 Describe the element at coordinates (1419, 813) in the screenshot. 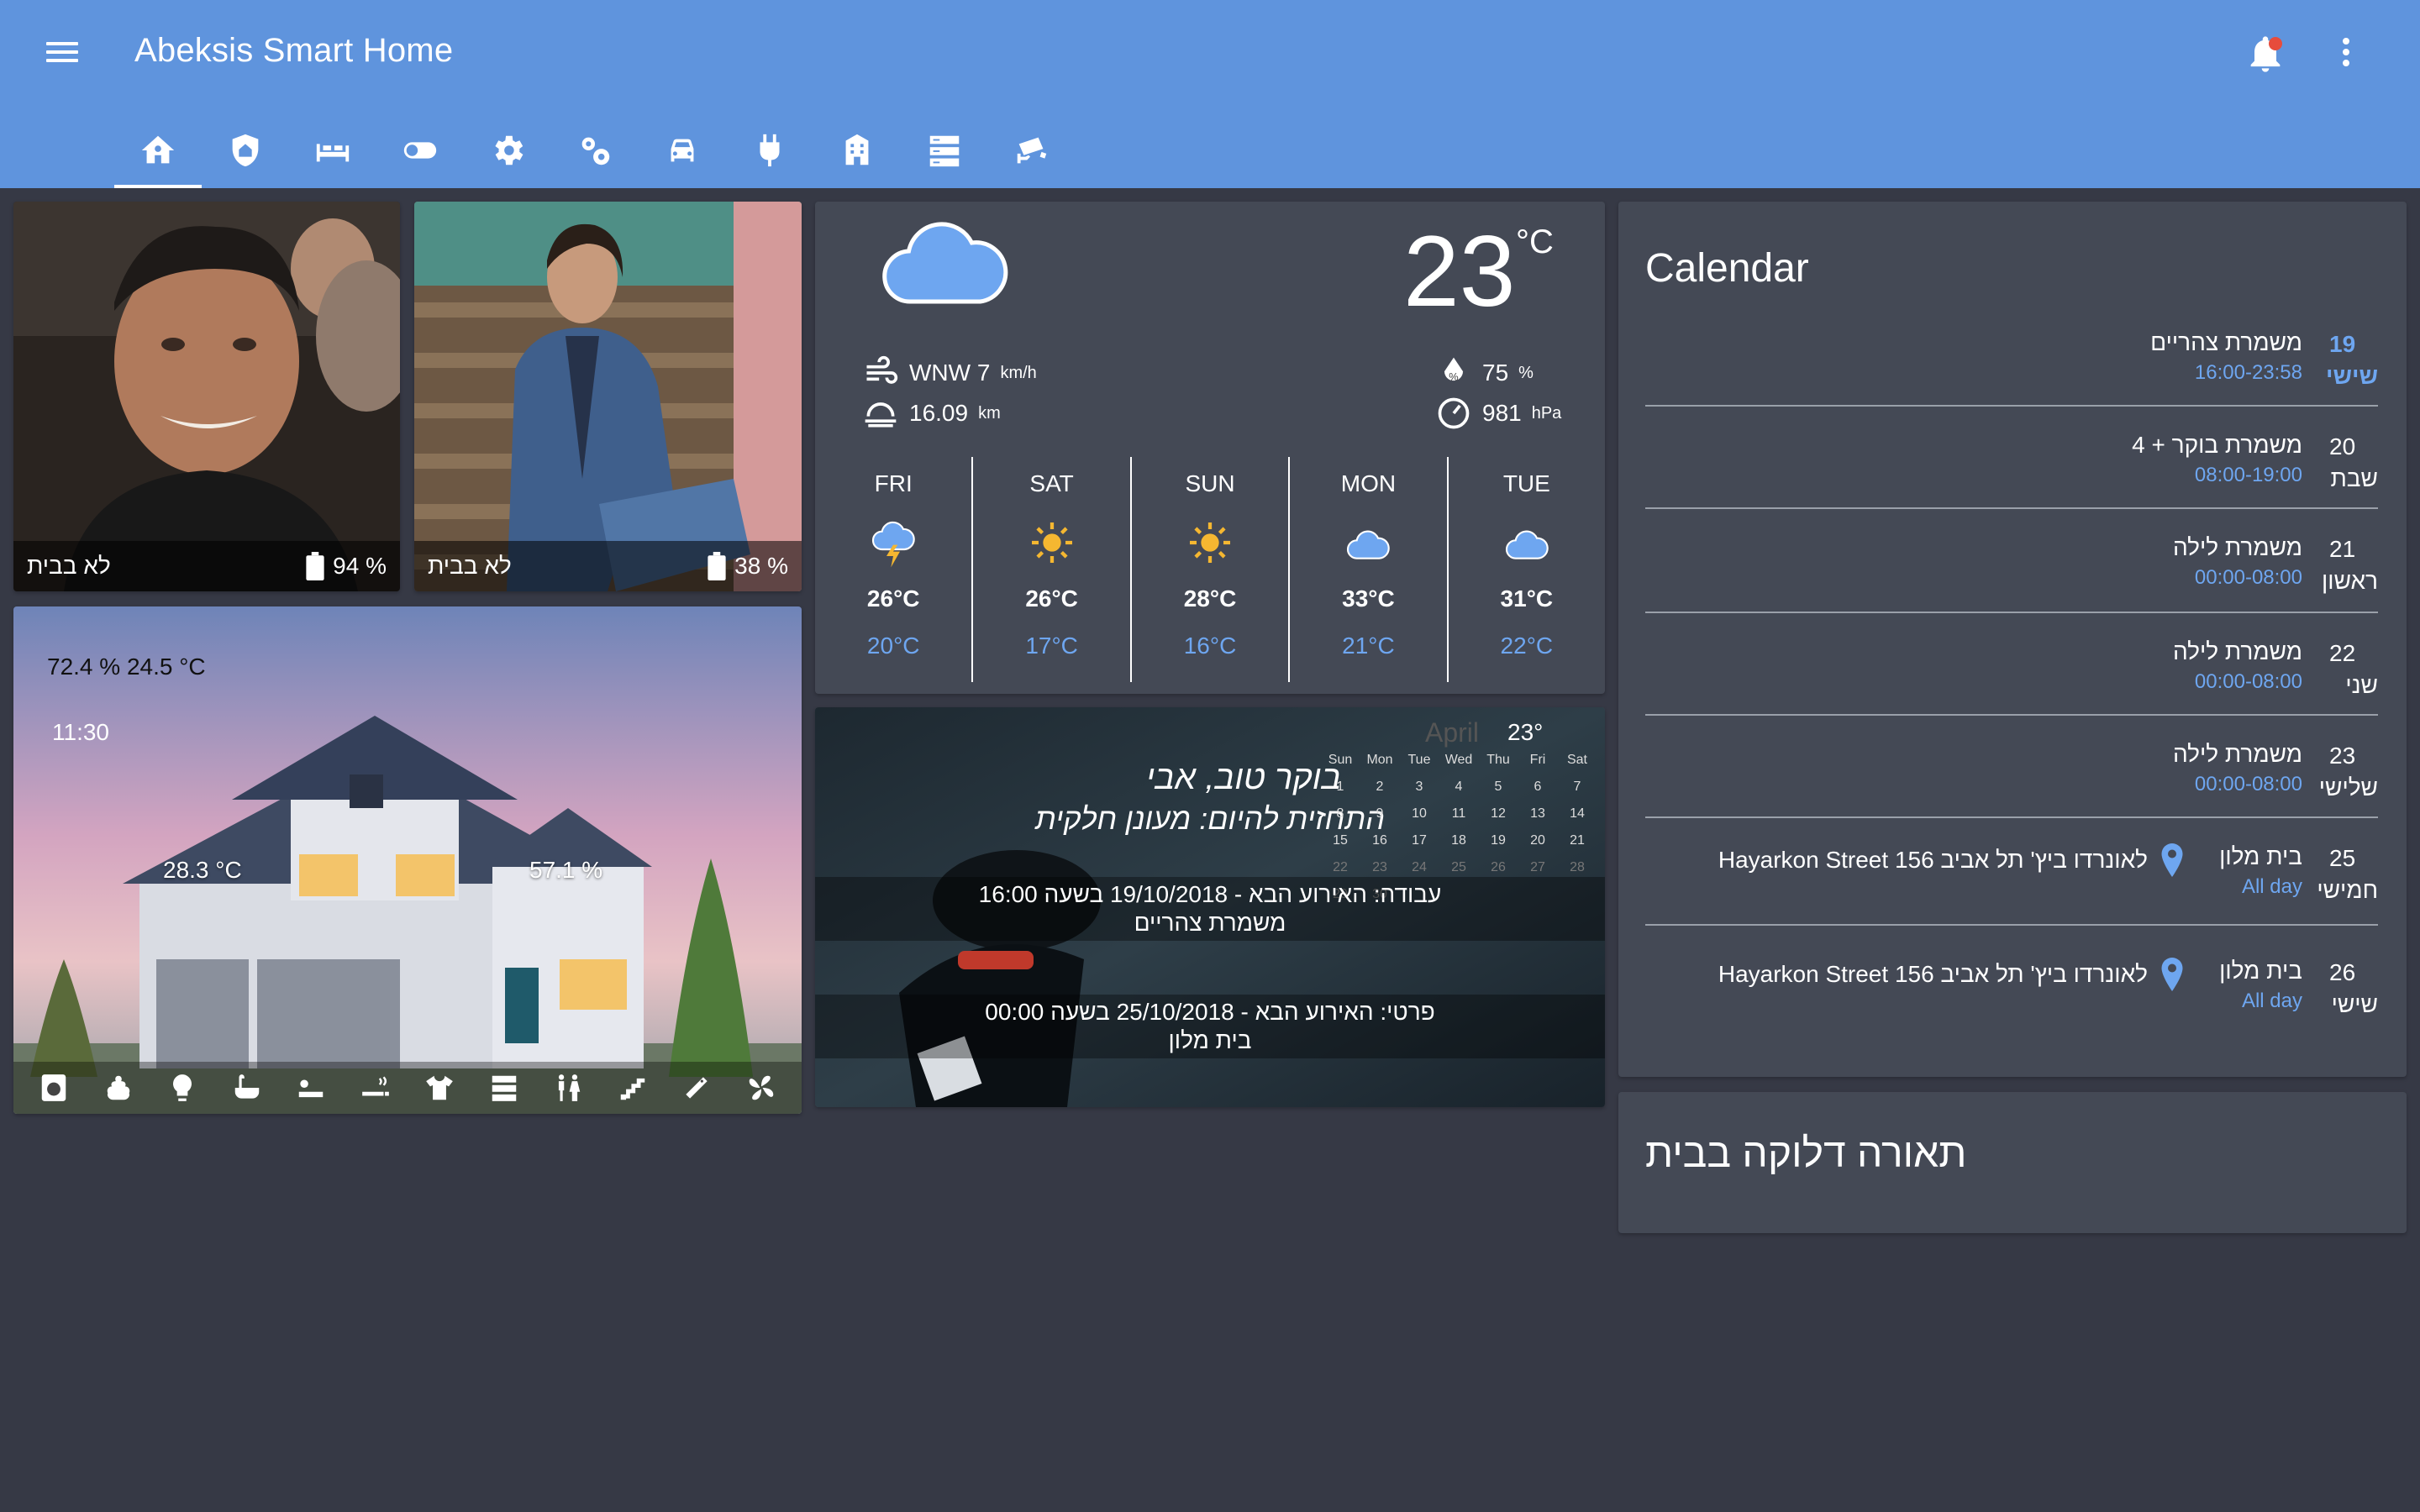

I see `day-cell: 10` at that location.